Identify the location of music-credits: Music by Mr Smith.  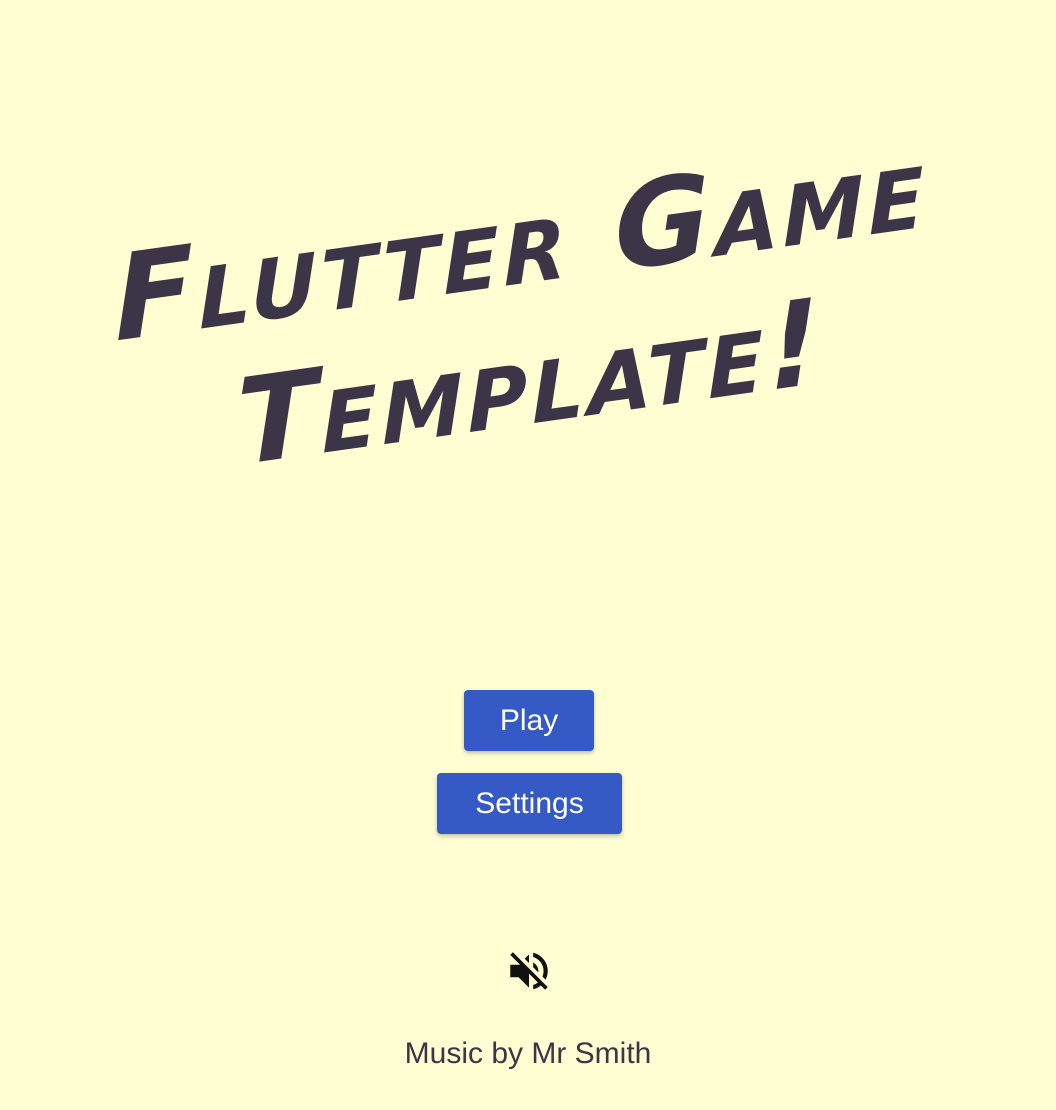
(528, 1053).